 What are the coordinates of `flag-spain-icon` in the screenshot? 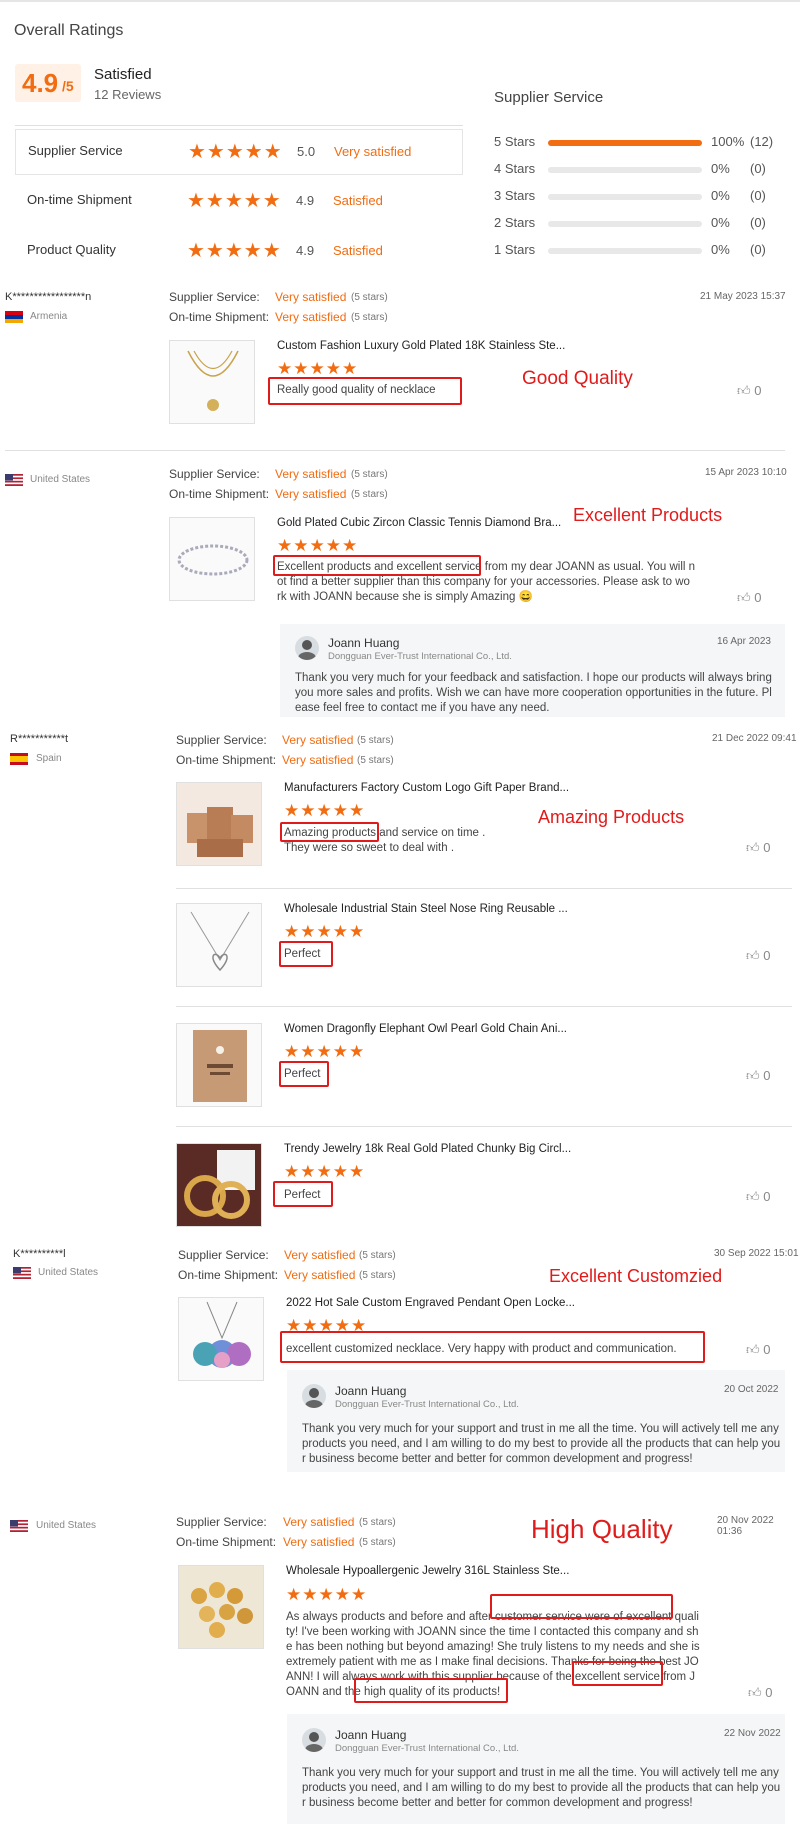 It's located at (19, 759).